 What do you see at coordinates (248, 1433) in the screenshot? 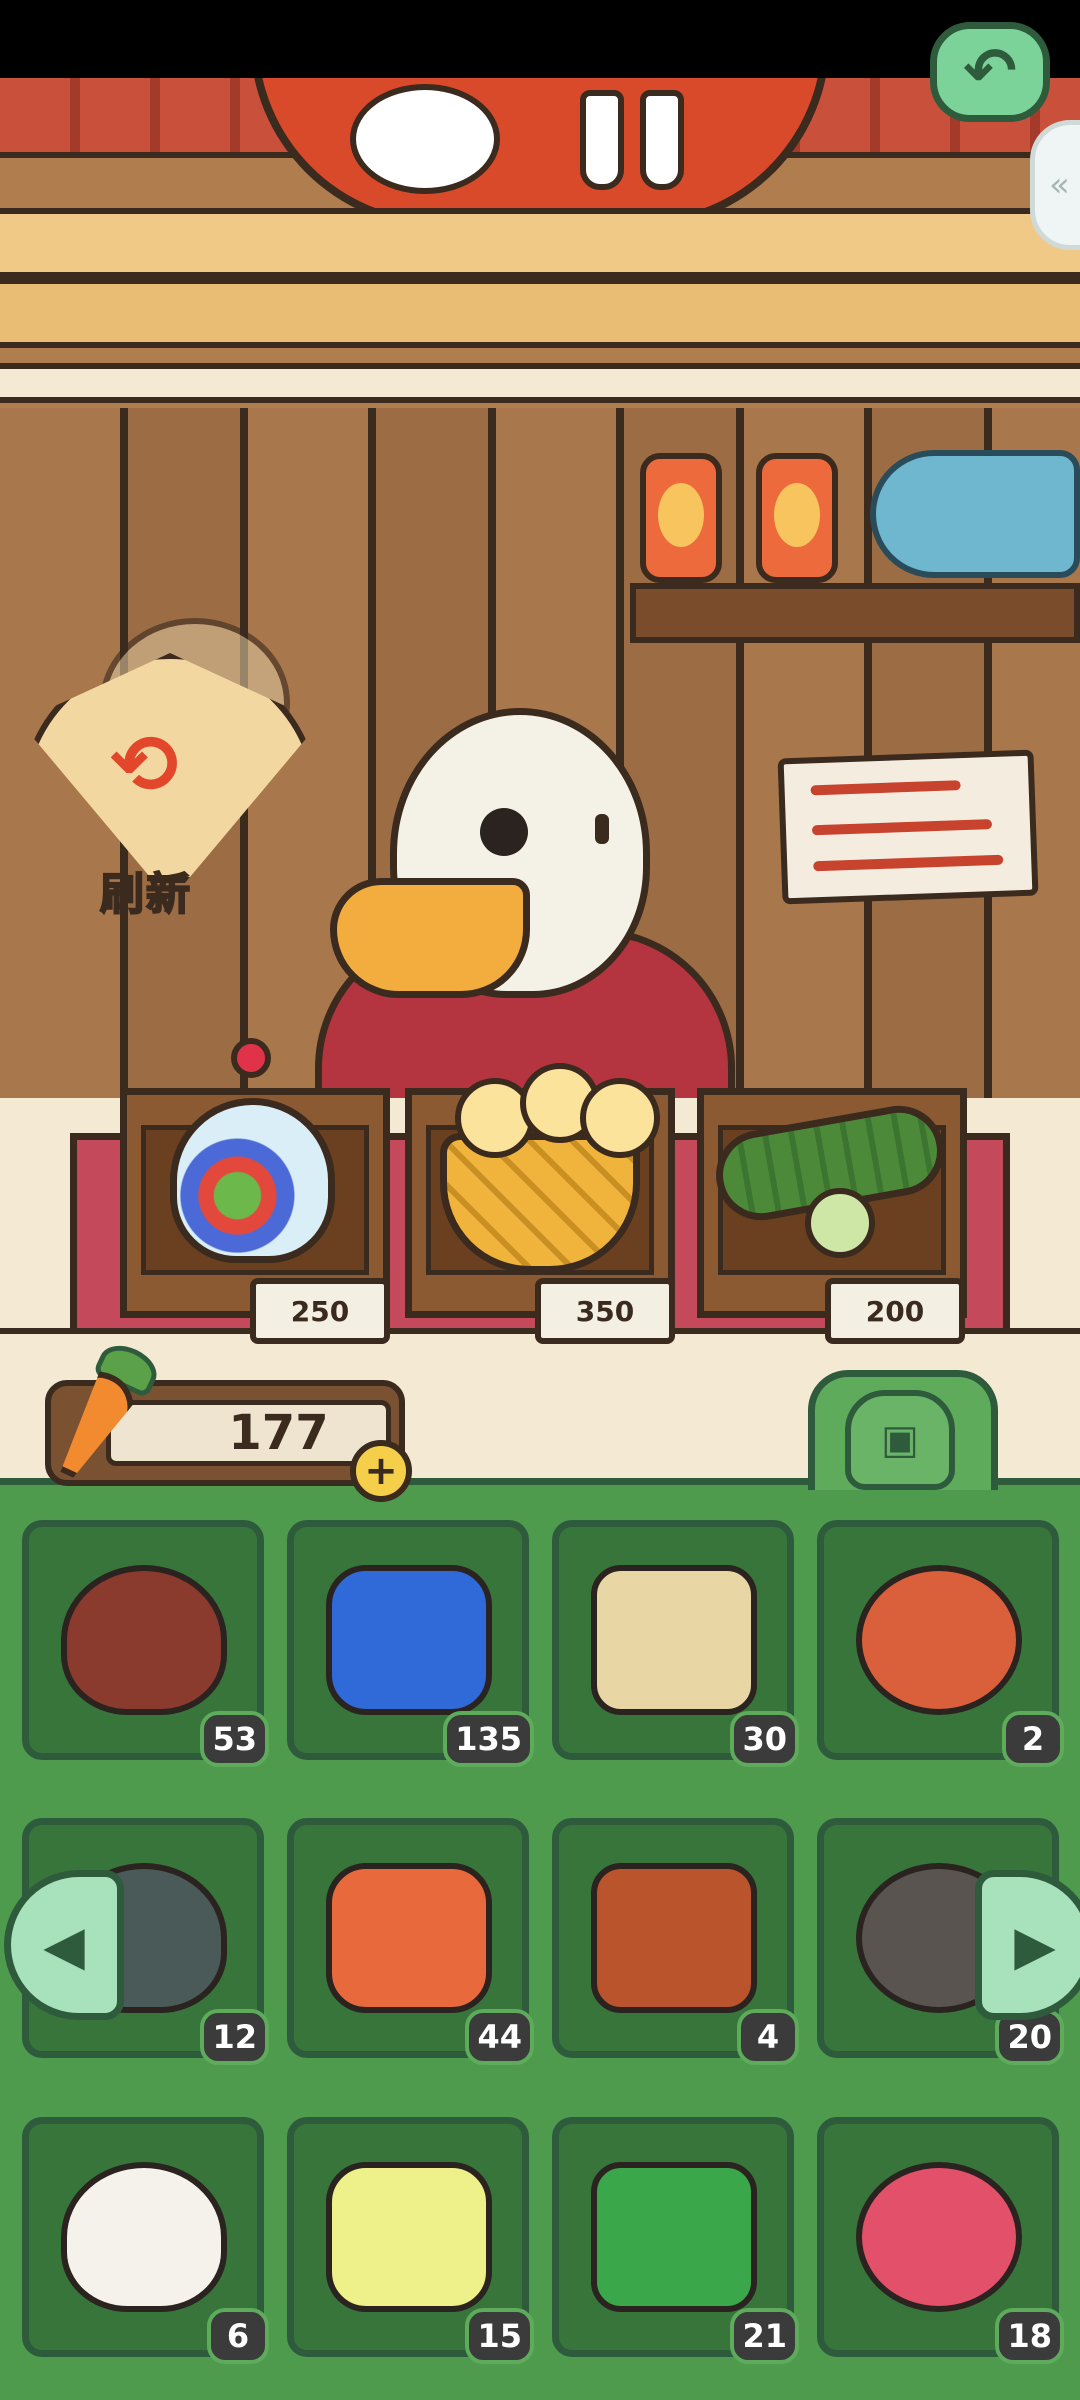
I see `currency-amount: 177` at bounding box center [248, 1433].